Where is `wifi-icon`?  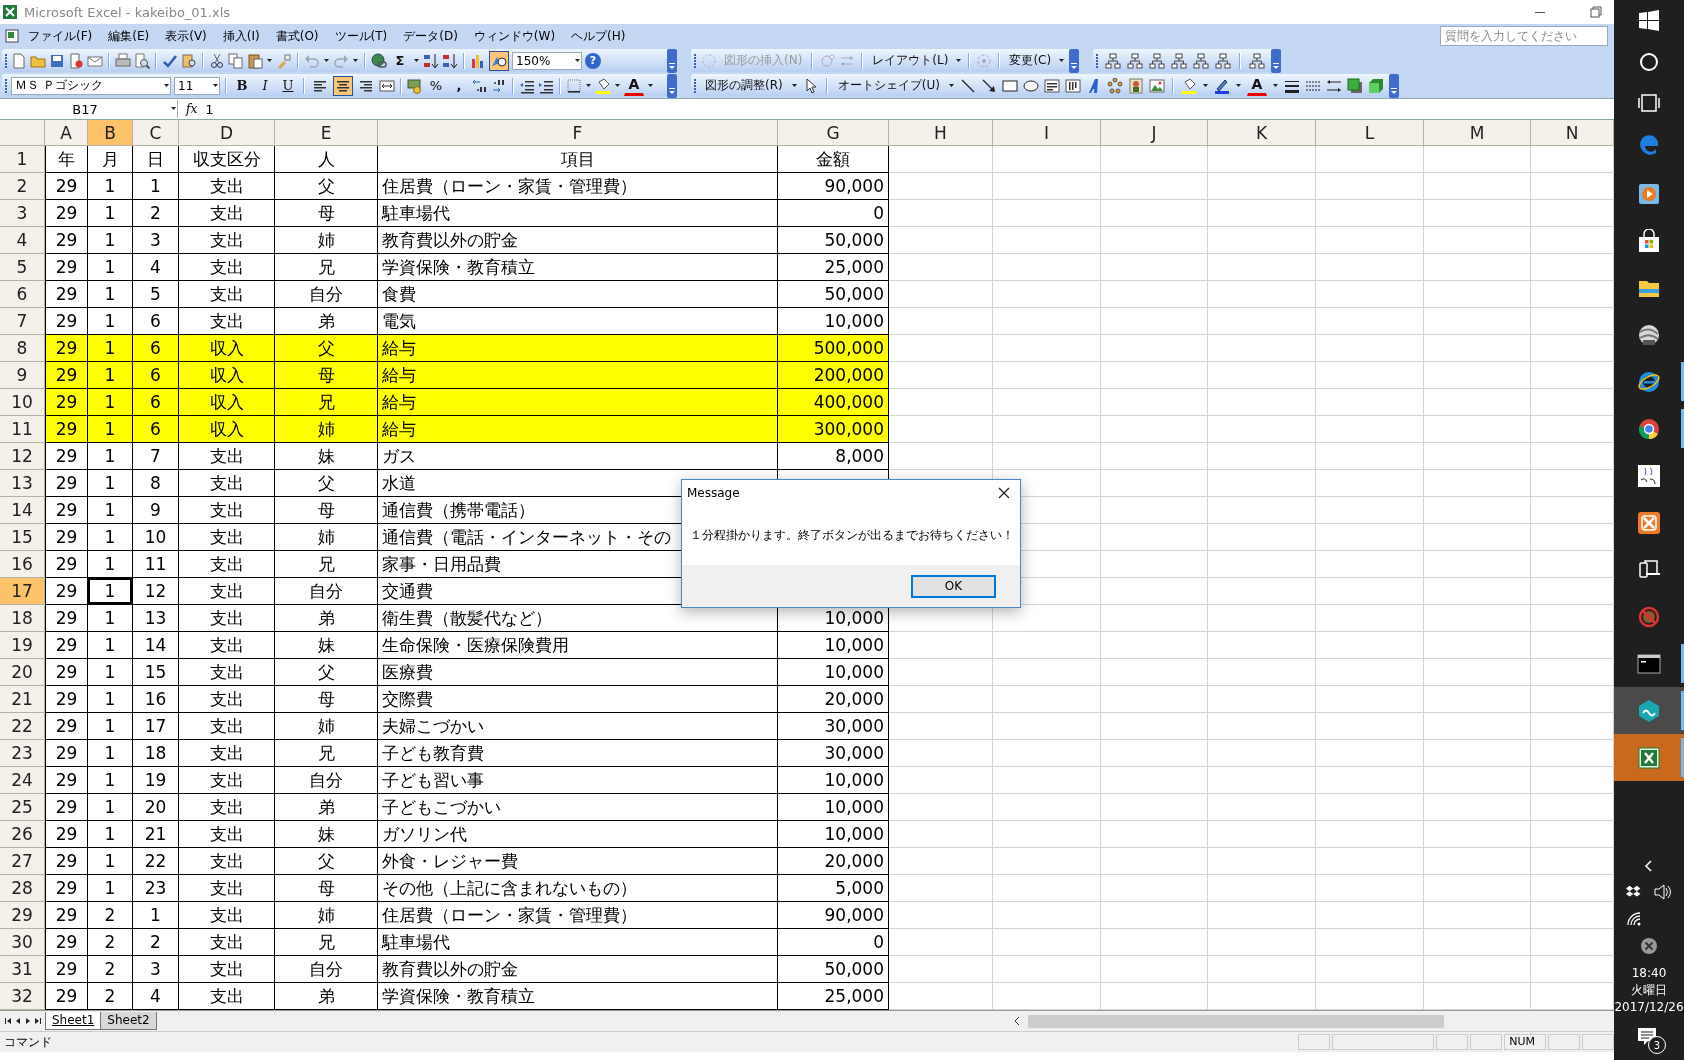 wifi-icon is located at coordinates (1634, 919).